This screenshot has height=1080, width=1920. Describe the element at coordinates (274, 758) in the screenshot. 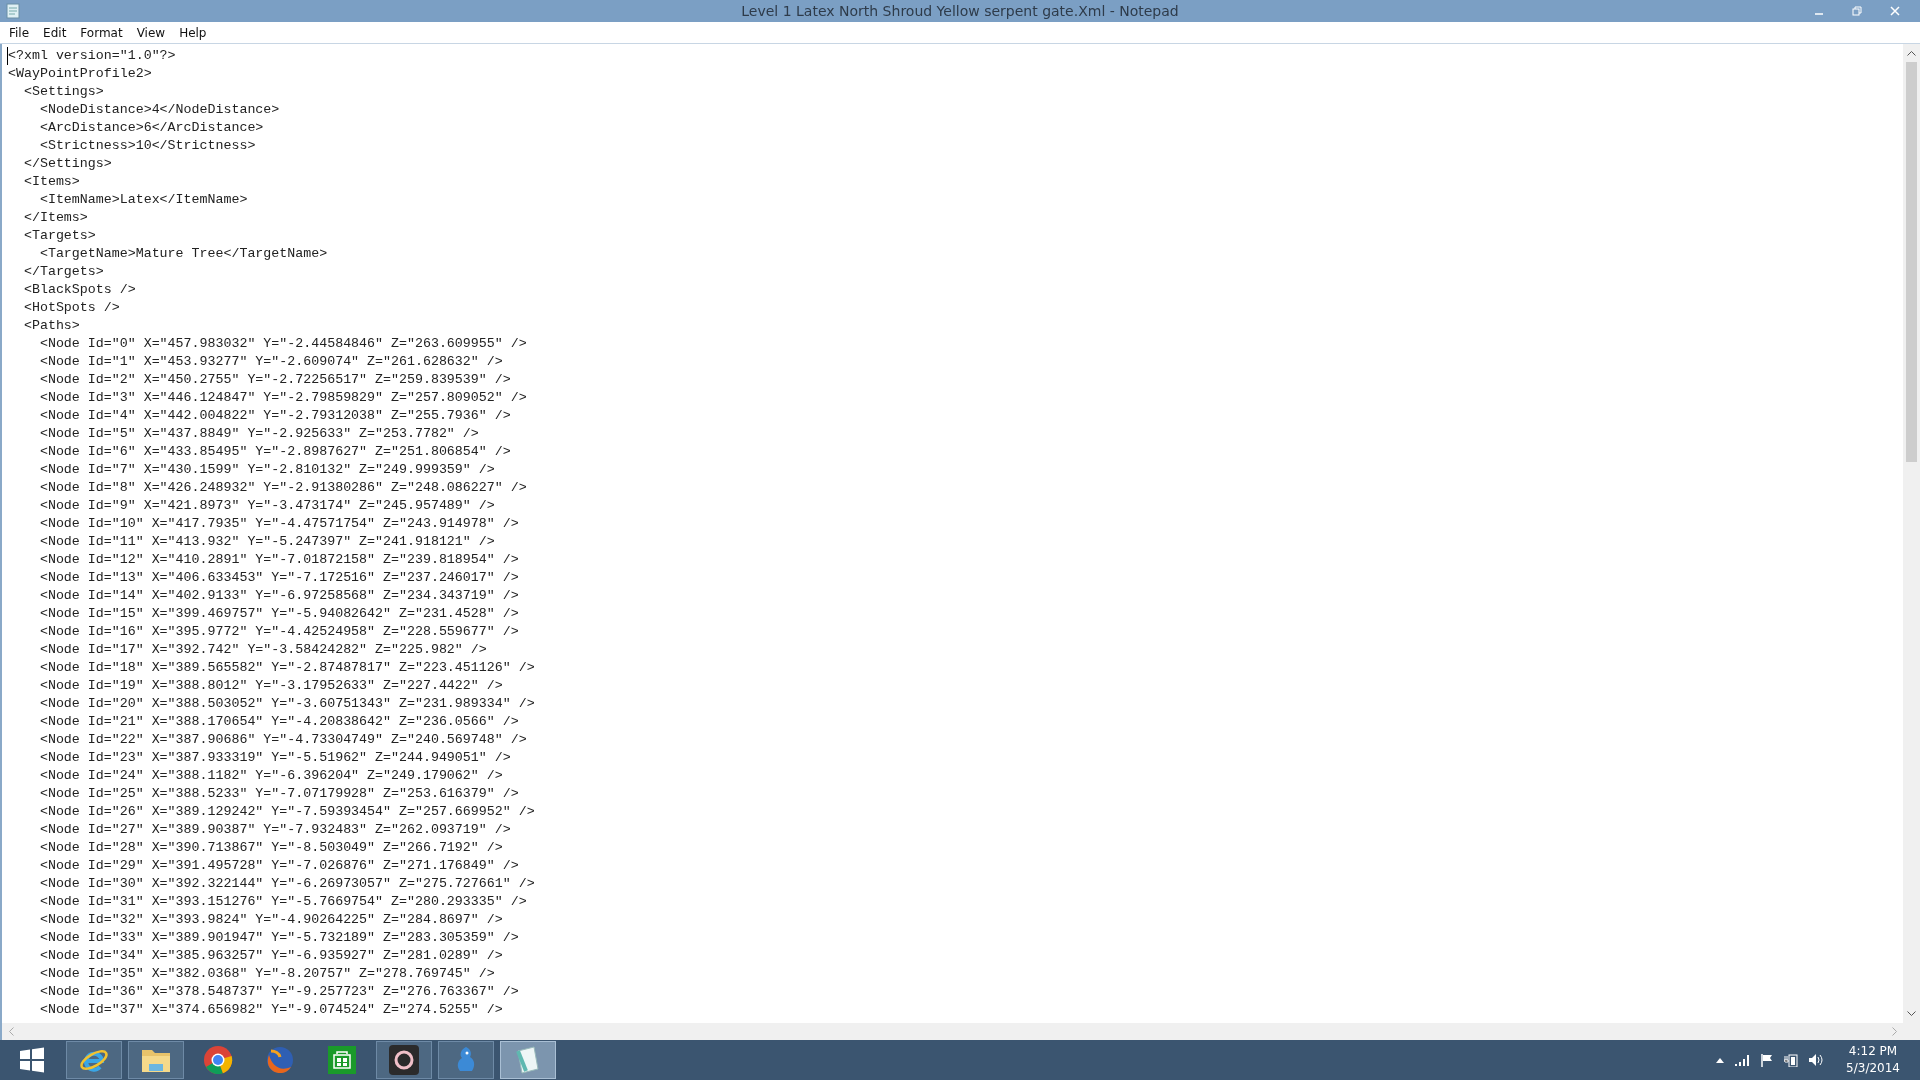

I see `code-line: <Node Id="23" X="387.933319" Y="-5.51962" Z="244.949051" />` at that location.